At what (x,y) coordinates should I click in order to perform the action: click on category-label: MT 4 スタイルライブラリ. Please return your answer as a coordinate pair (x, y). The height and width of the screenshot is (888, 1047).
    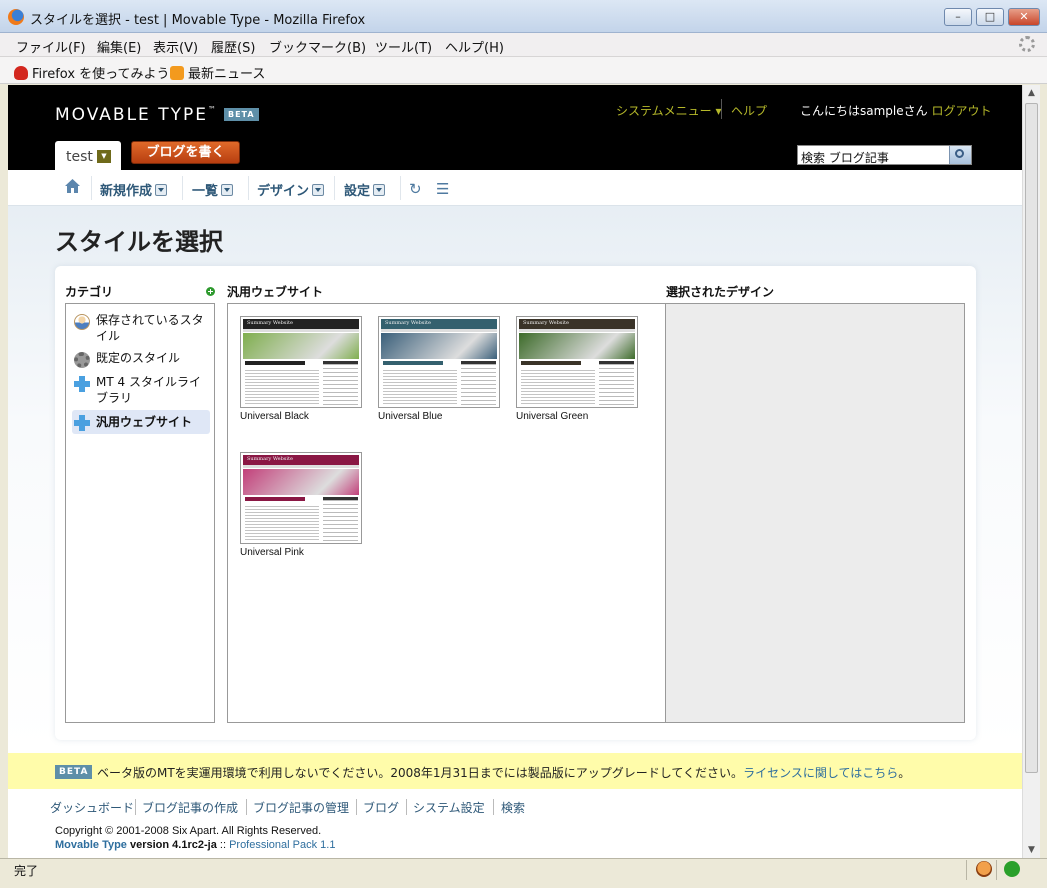
    Looking at the image, I should click on (148, 390).